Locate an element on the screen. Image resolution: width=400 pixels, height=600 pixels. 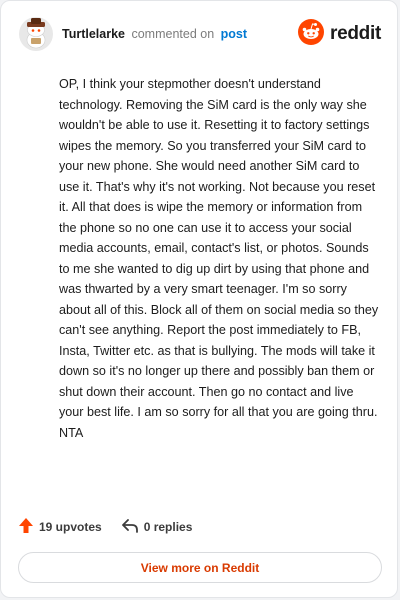
upvote-count: 19 upvotes is located at coordinates (70, 527).